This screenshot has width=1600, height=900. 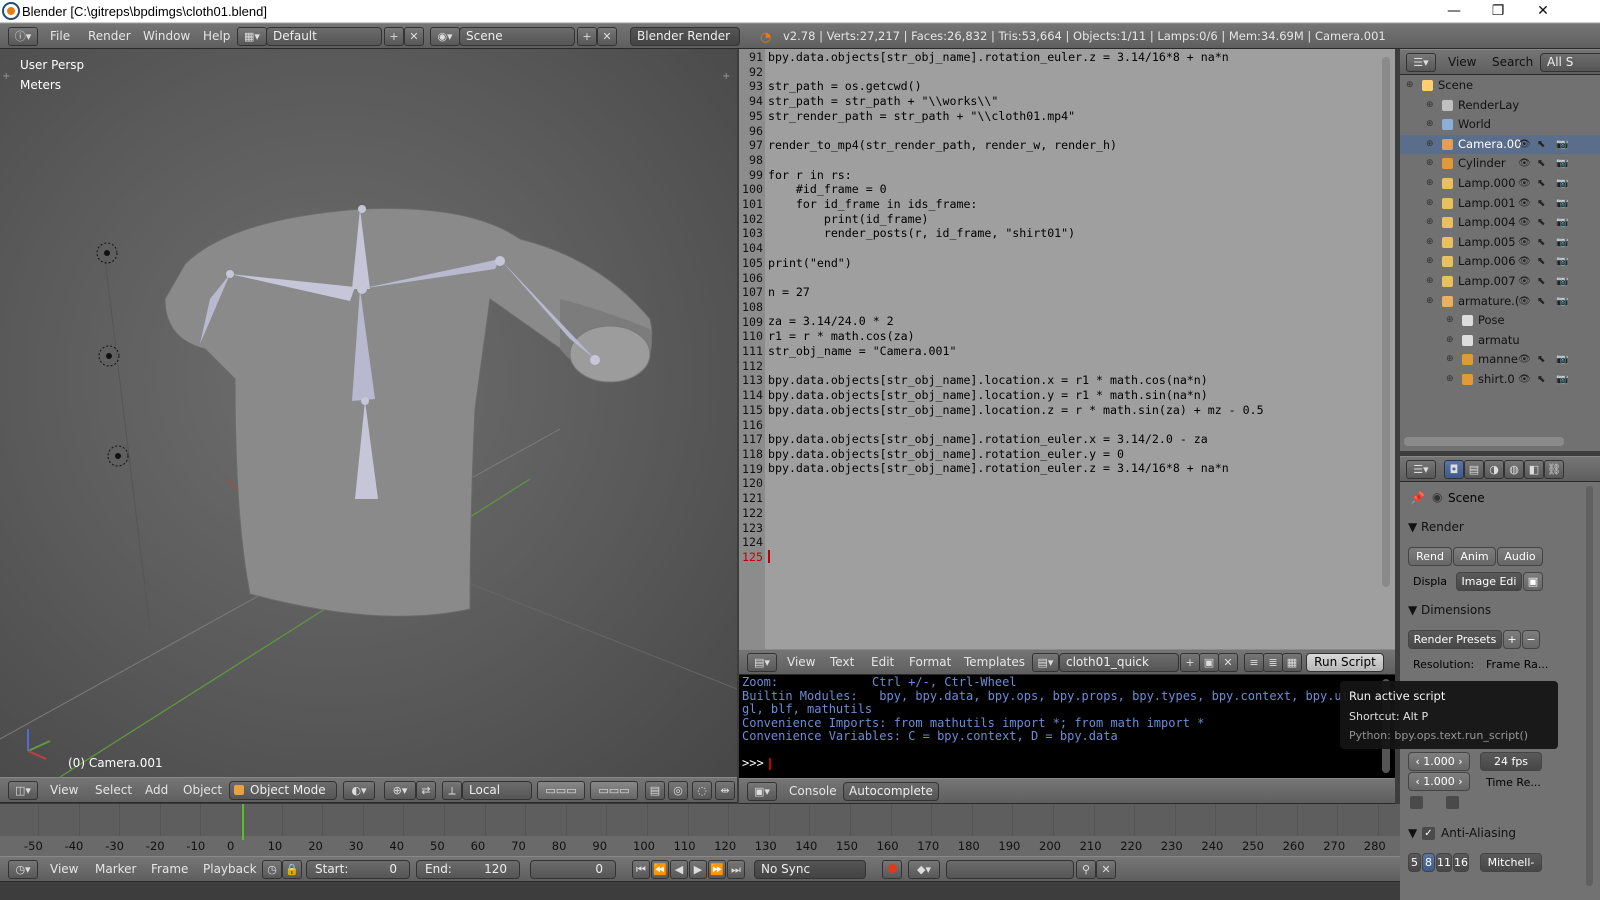 I want to click on maximize-button: ❐, so click(x=1498, y=11).